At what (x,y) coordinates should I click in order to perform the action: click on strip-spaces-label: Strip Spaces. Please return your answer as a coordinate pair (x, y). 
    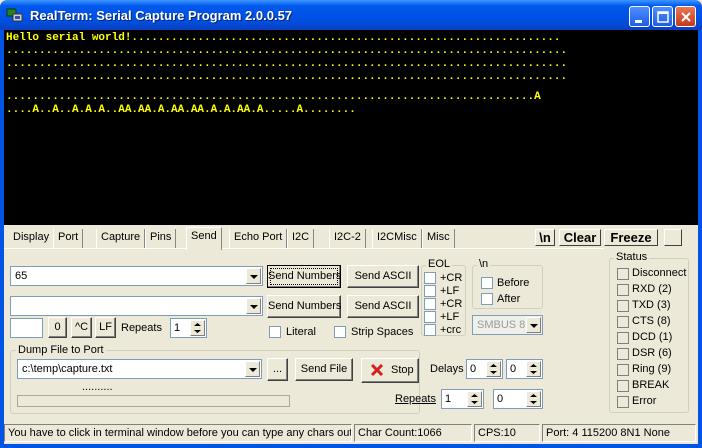
    Looking at the image, I should click on (382, 332).